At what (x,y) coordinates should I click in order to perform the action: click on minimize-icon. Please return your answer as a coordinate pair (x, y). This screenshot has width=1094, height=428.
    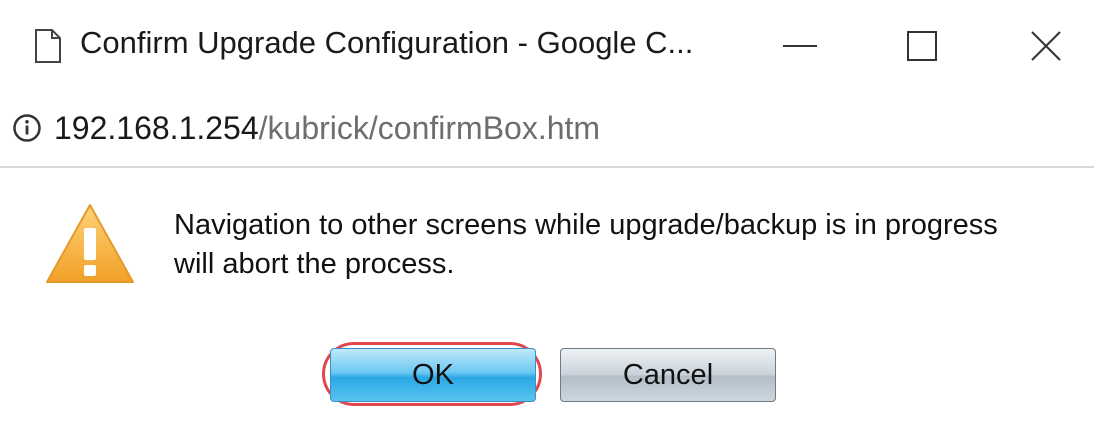
    Looking at the image, I should click on (800, 46).